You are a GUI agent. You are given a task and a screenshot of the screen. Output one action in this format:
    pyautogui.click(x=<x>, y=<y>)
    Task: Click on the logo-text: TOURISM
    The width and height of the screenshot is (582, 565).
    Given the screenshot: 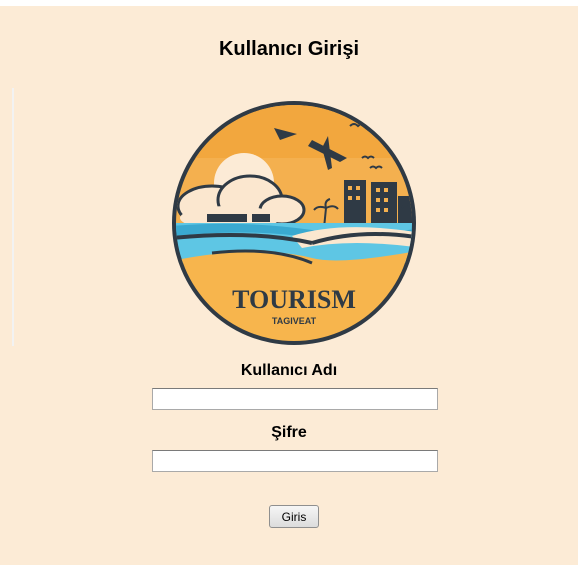 What is the action you would take?
    pyautogui.click(x=294, y=299)
    